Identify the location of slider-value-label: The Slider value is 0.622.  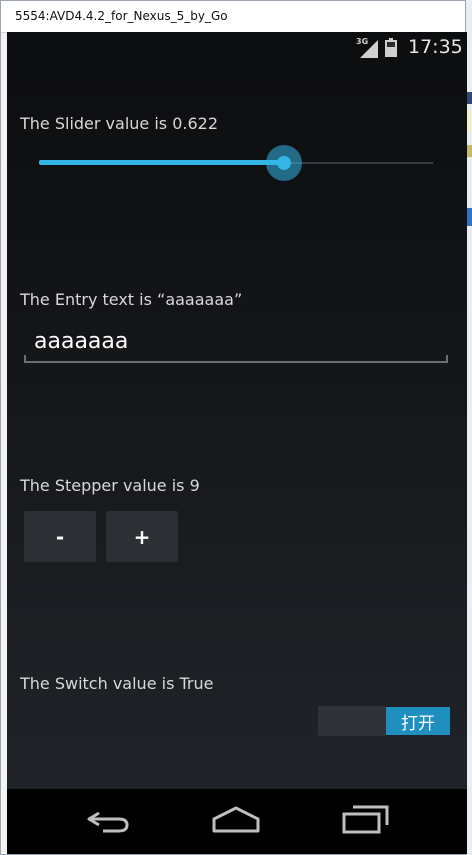
(119, 123).